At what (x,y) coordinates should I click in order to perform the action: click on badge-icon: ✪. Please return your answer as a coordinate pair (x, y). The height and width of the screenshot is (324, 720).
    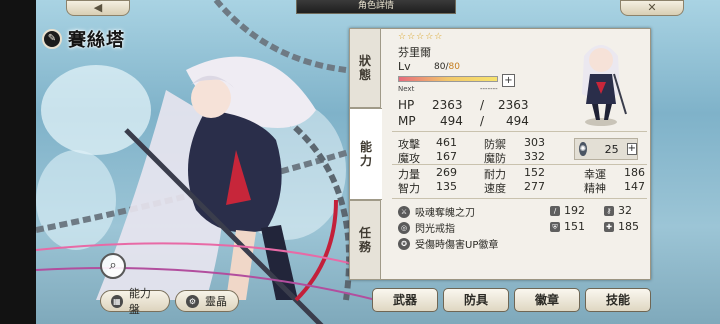
    Looking at the image, I should click on (404, 243).